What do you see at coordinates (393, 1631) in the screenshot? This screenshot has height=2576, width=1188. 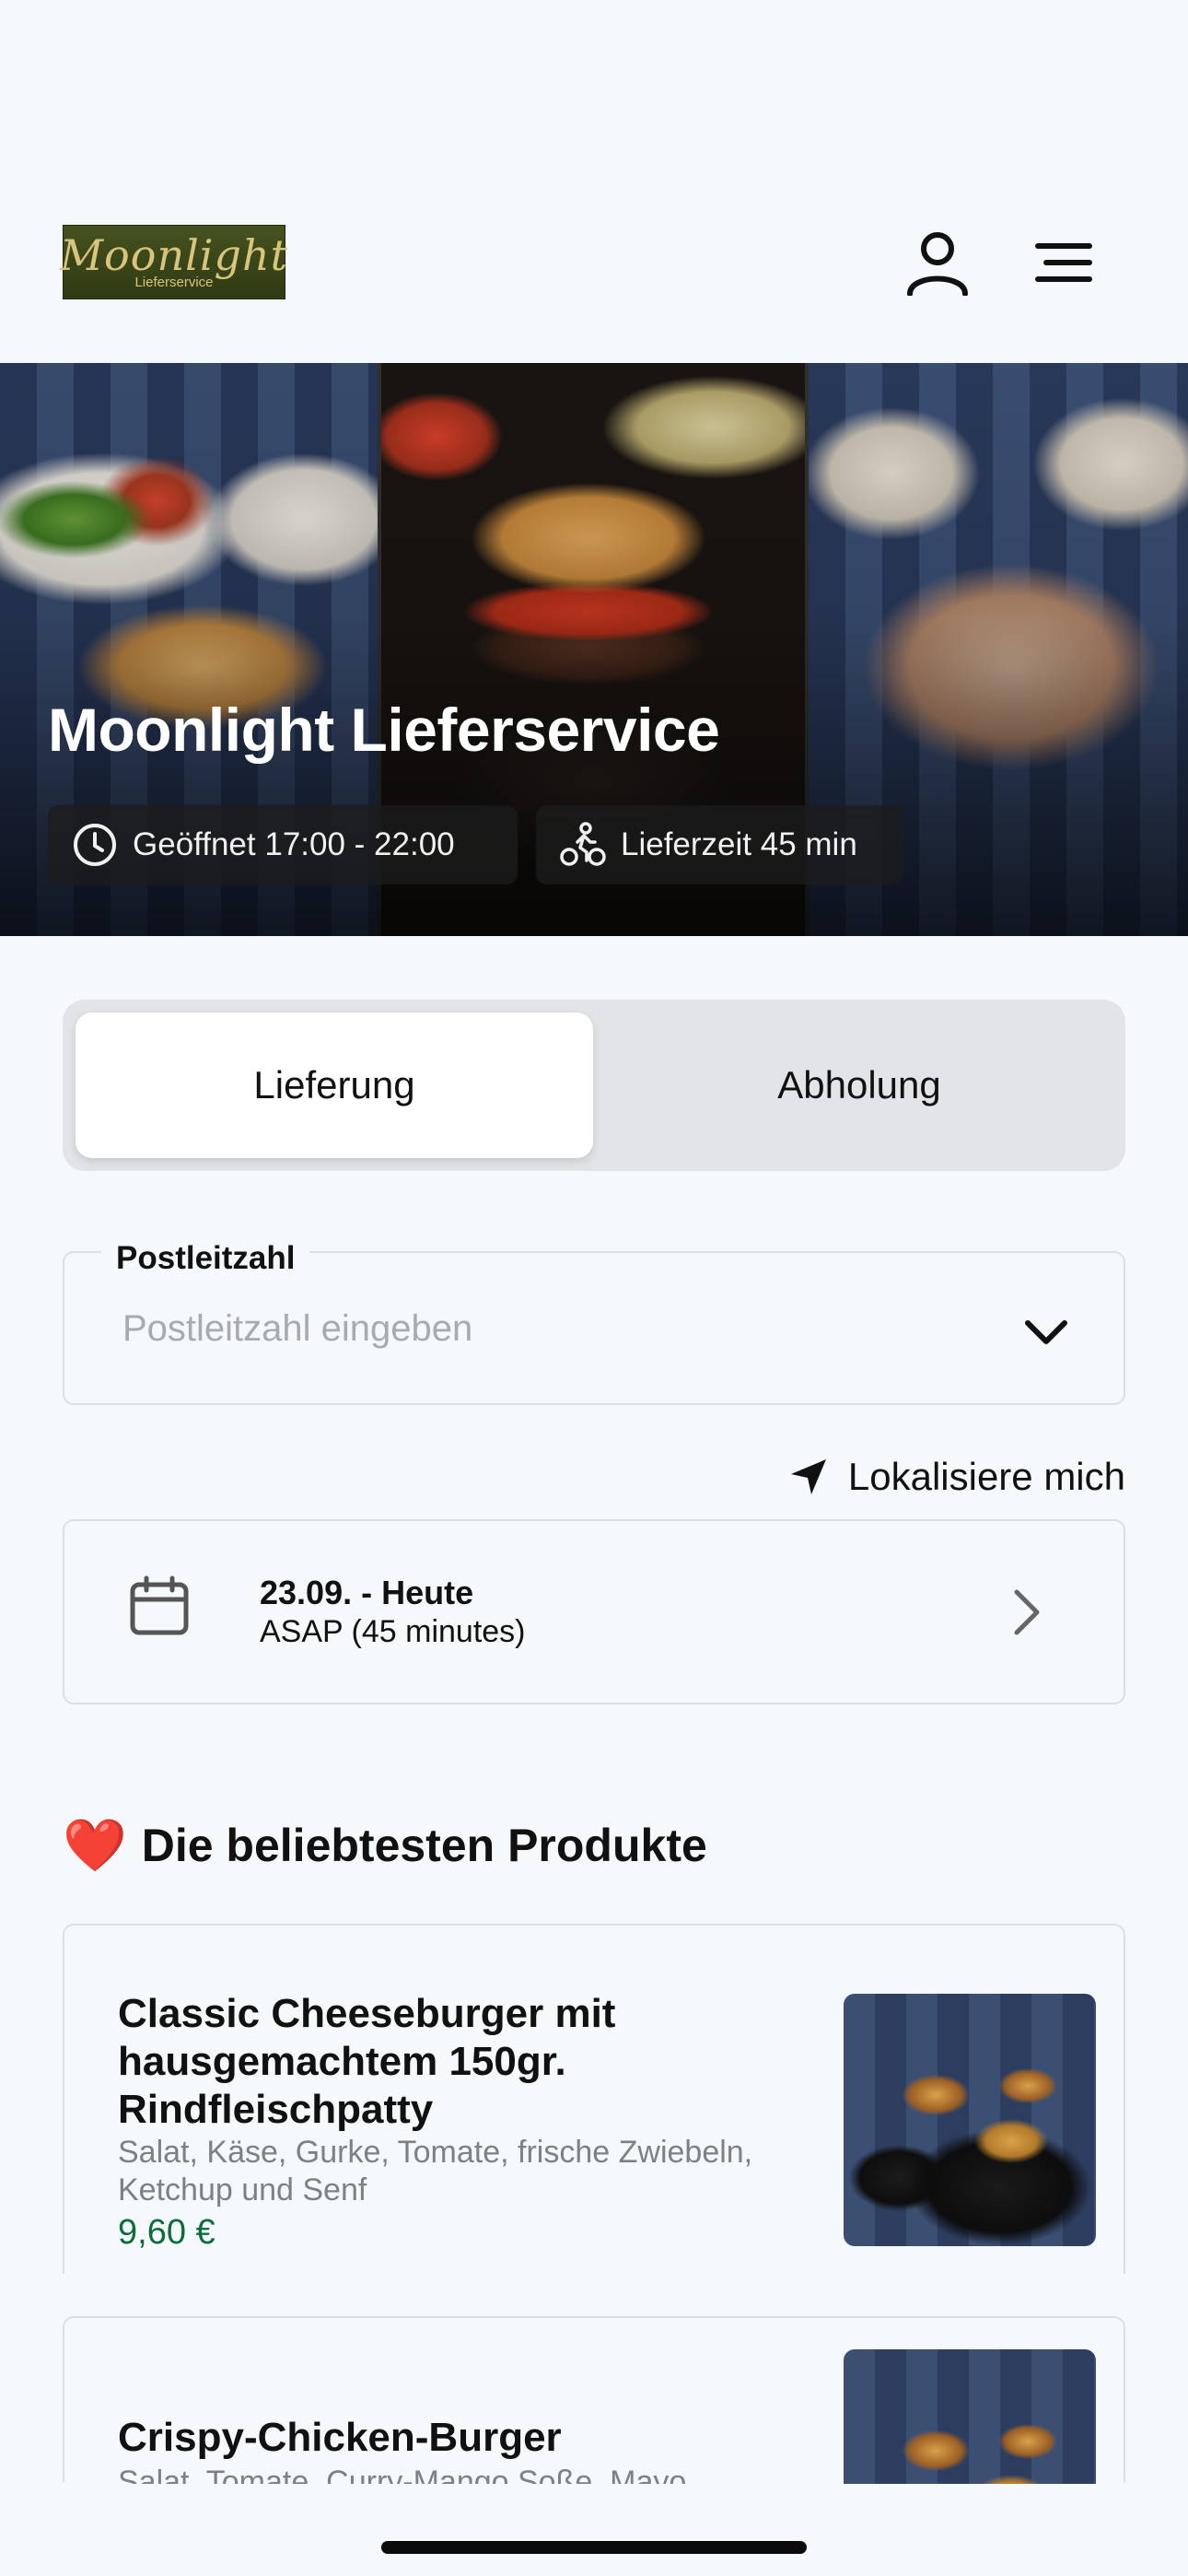 I see `delivery-time-option: ASAP (45 minutes)` at bounding box center [393, 1631].